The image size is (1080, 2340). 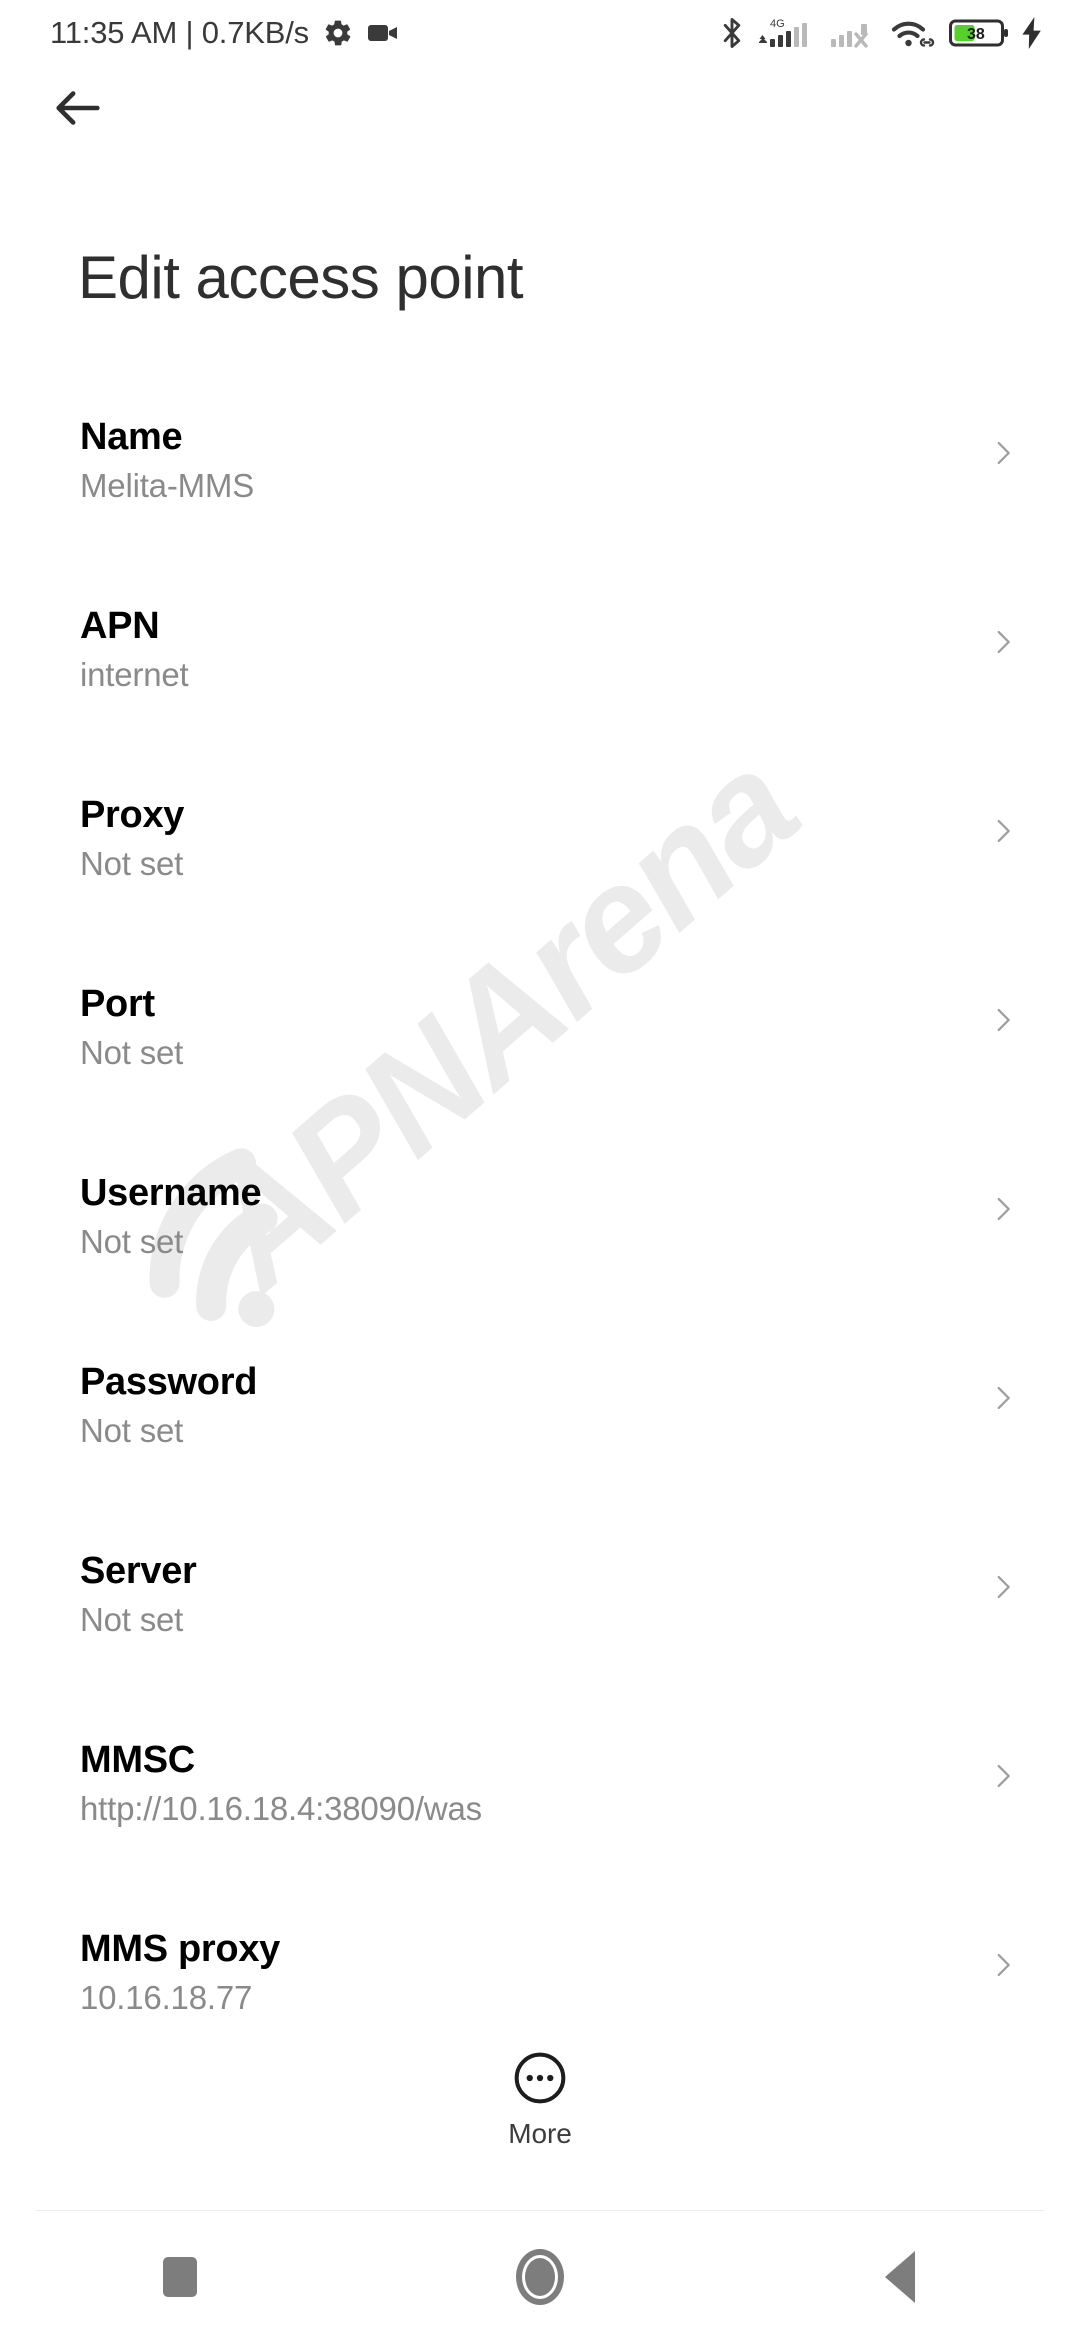 What do you see at coordinates (540, 1624) in the screenshot?
I see `list-item: Server Not set` at bounding box center [540, 1624].